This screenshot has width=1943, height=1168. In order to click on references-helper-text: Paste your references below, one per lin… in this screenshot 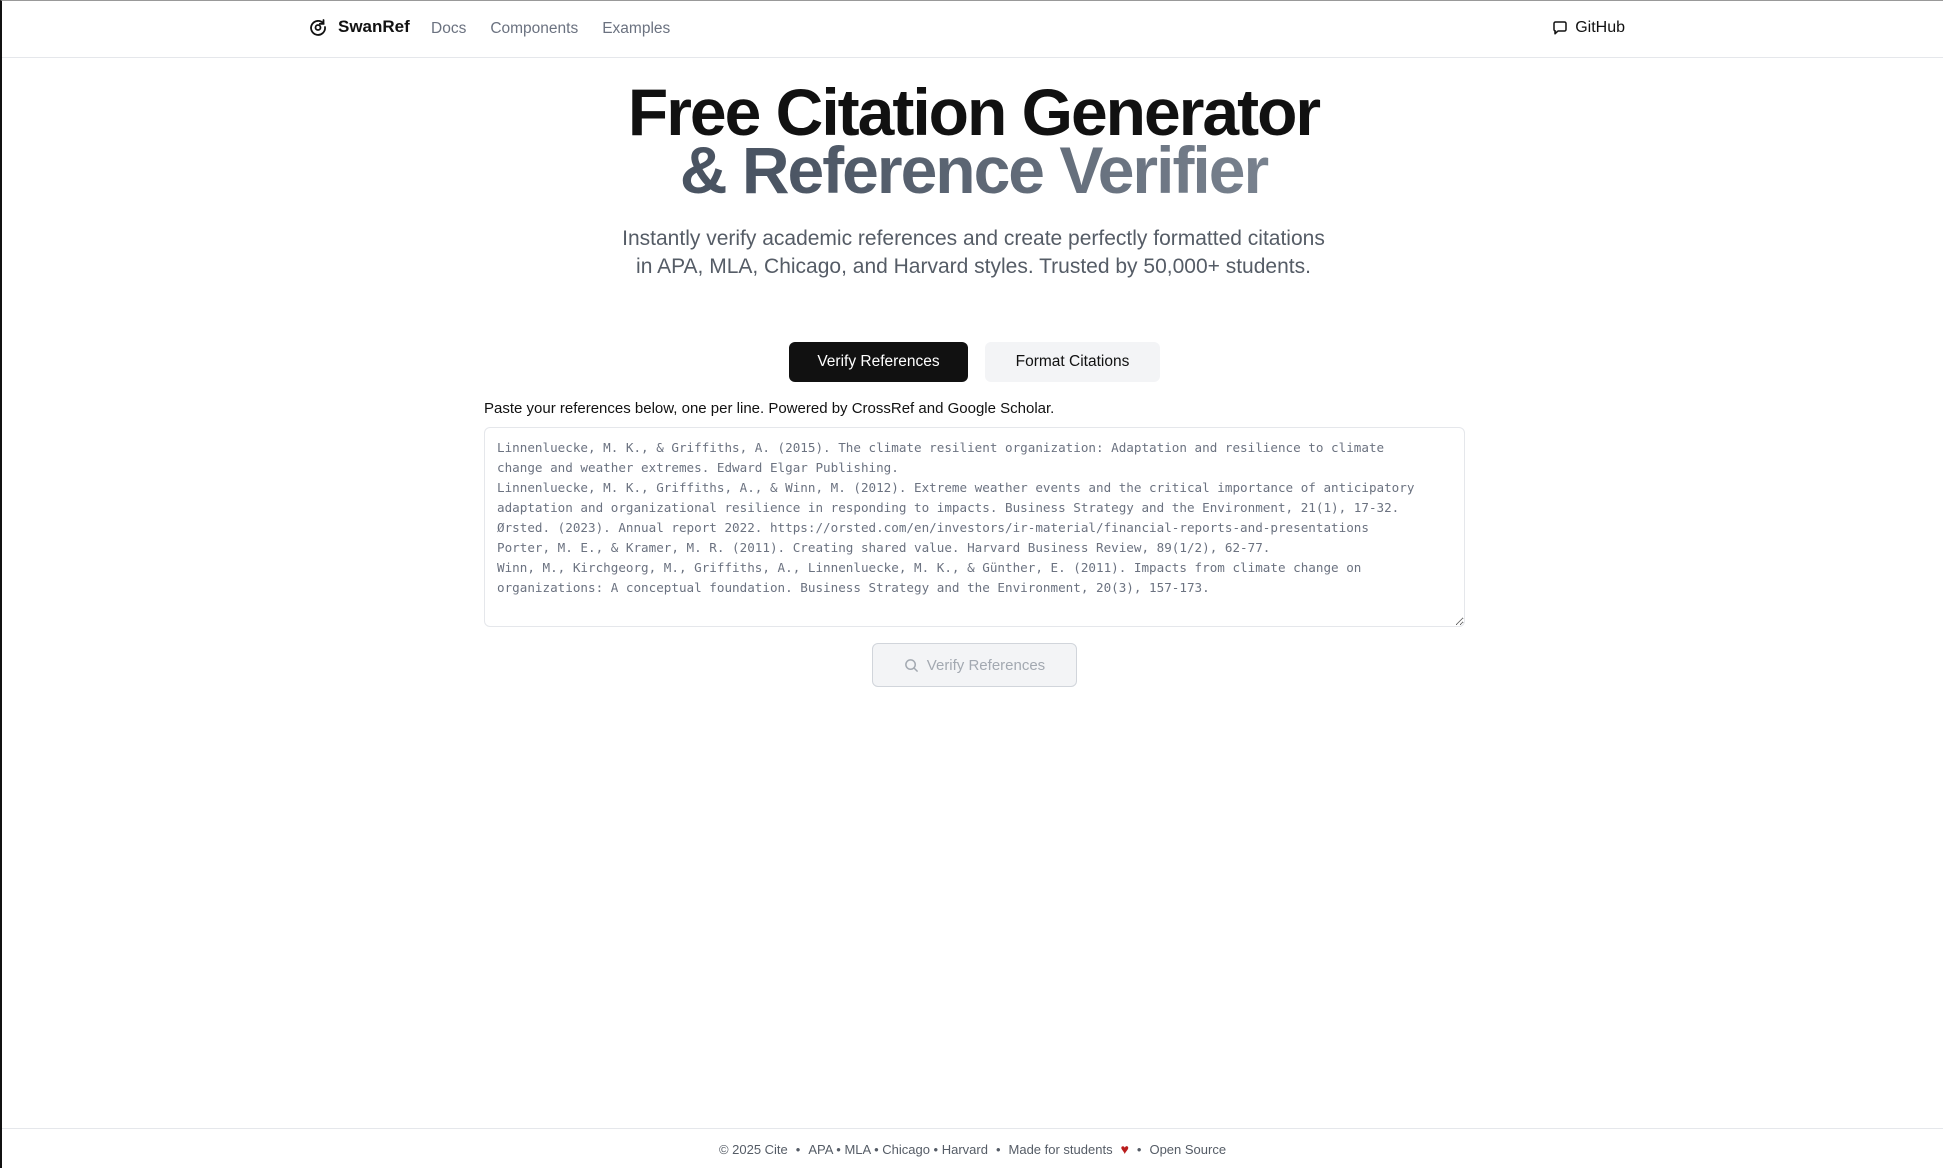, I will do `click(769, 408)`.